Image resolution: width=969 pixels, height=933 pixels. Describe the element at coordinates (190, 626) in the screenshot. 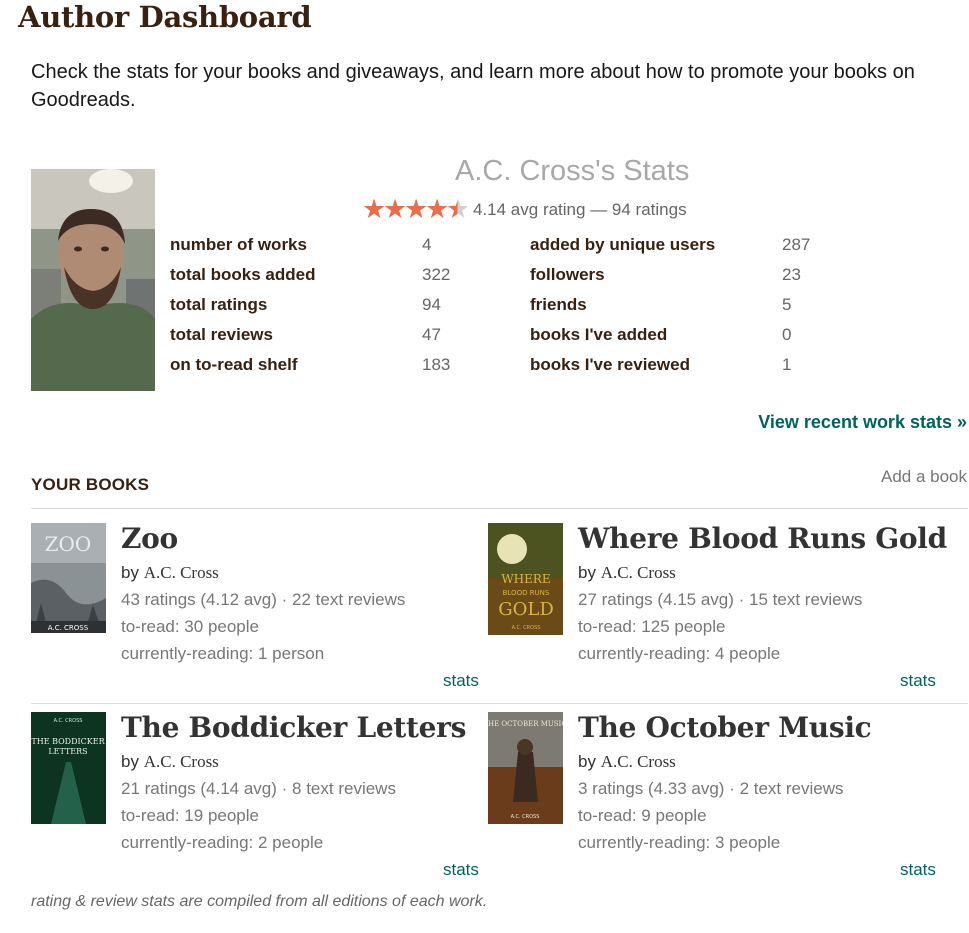

I see `book-to-read: to-read: 30 people` at that location.